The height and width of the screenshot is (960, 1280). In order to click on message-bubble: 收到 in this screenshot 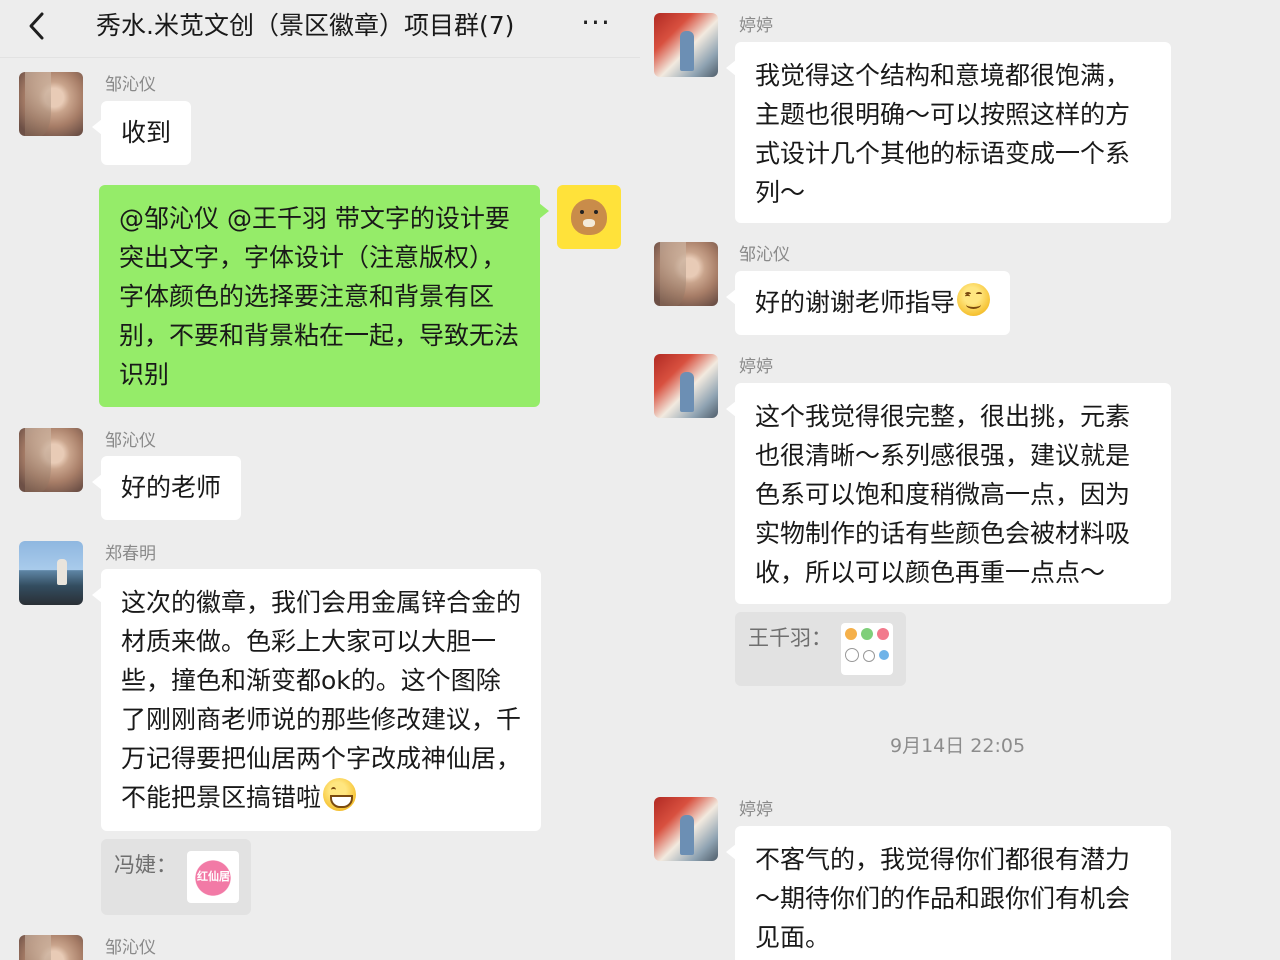, I will do `click(141, 133)`.